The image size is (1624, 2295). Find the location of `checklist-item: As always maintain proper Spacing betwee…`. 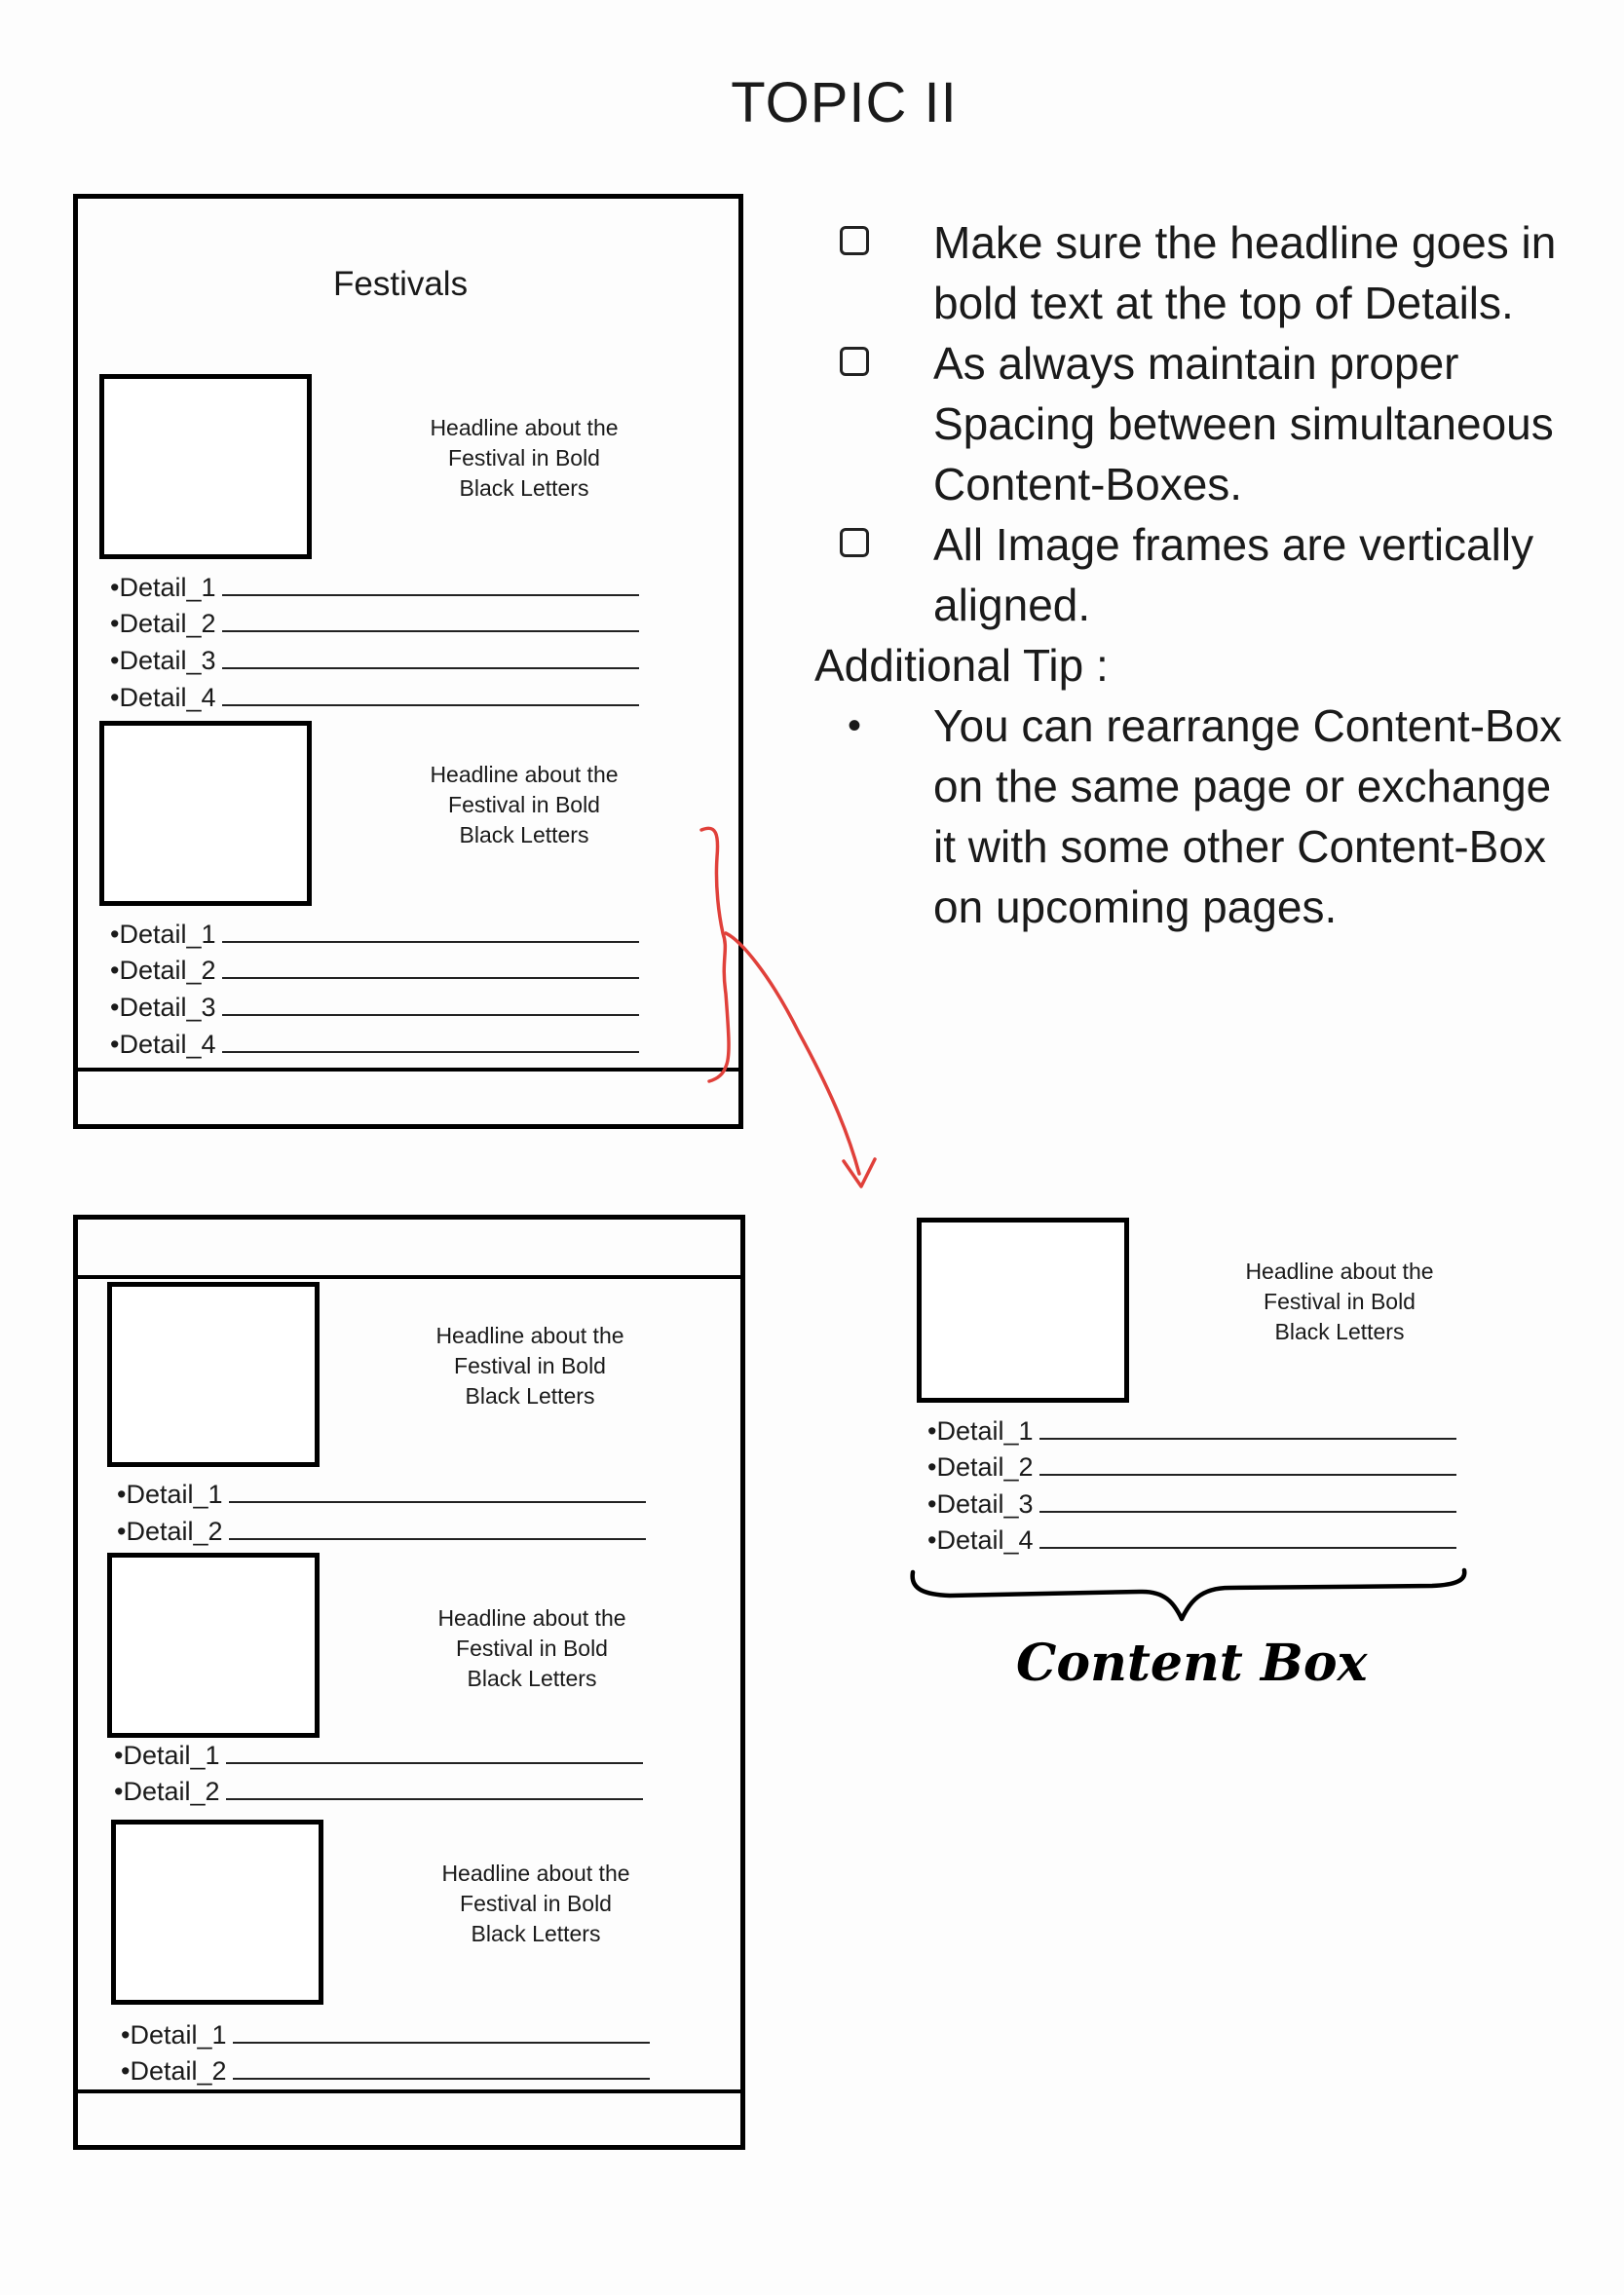

checklist-item: As always maintain proper Spacing betwee… is located at coordinates (1204, 423).